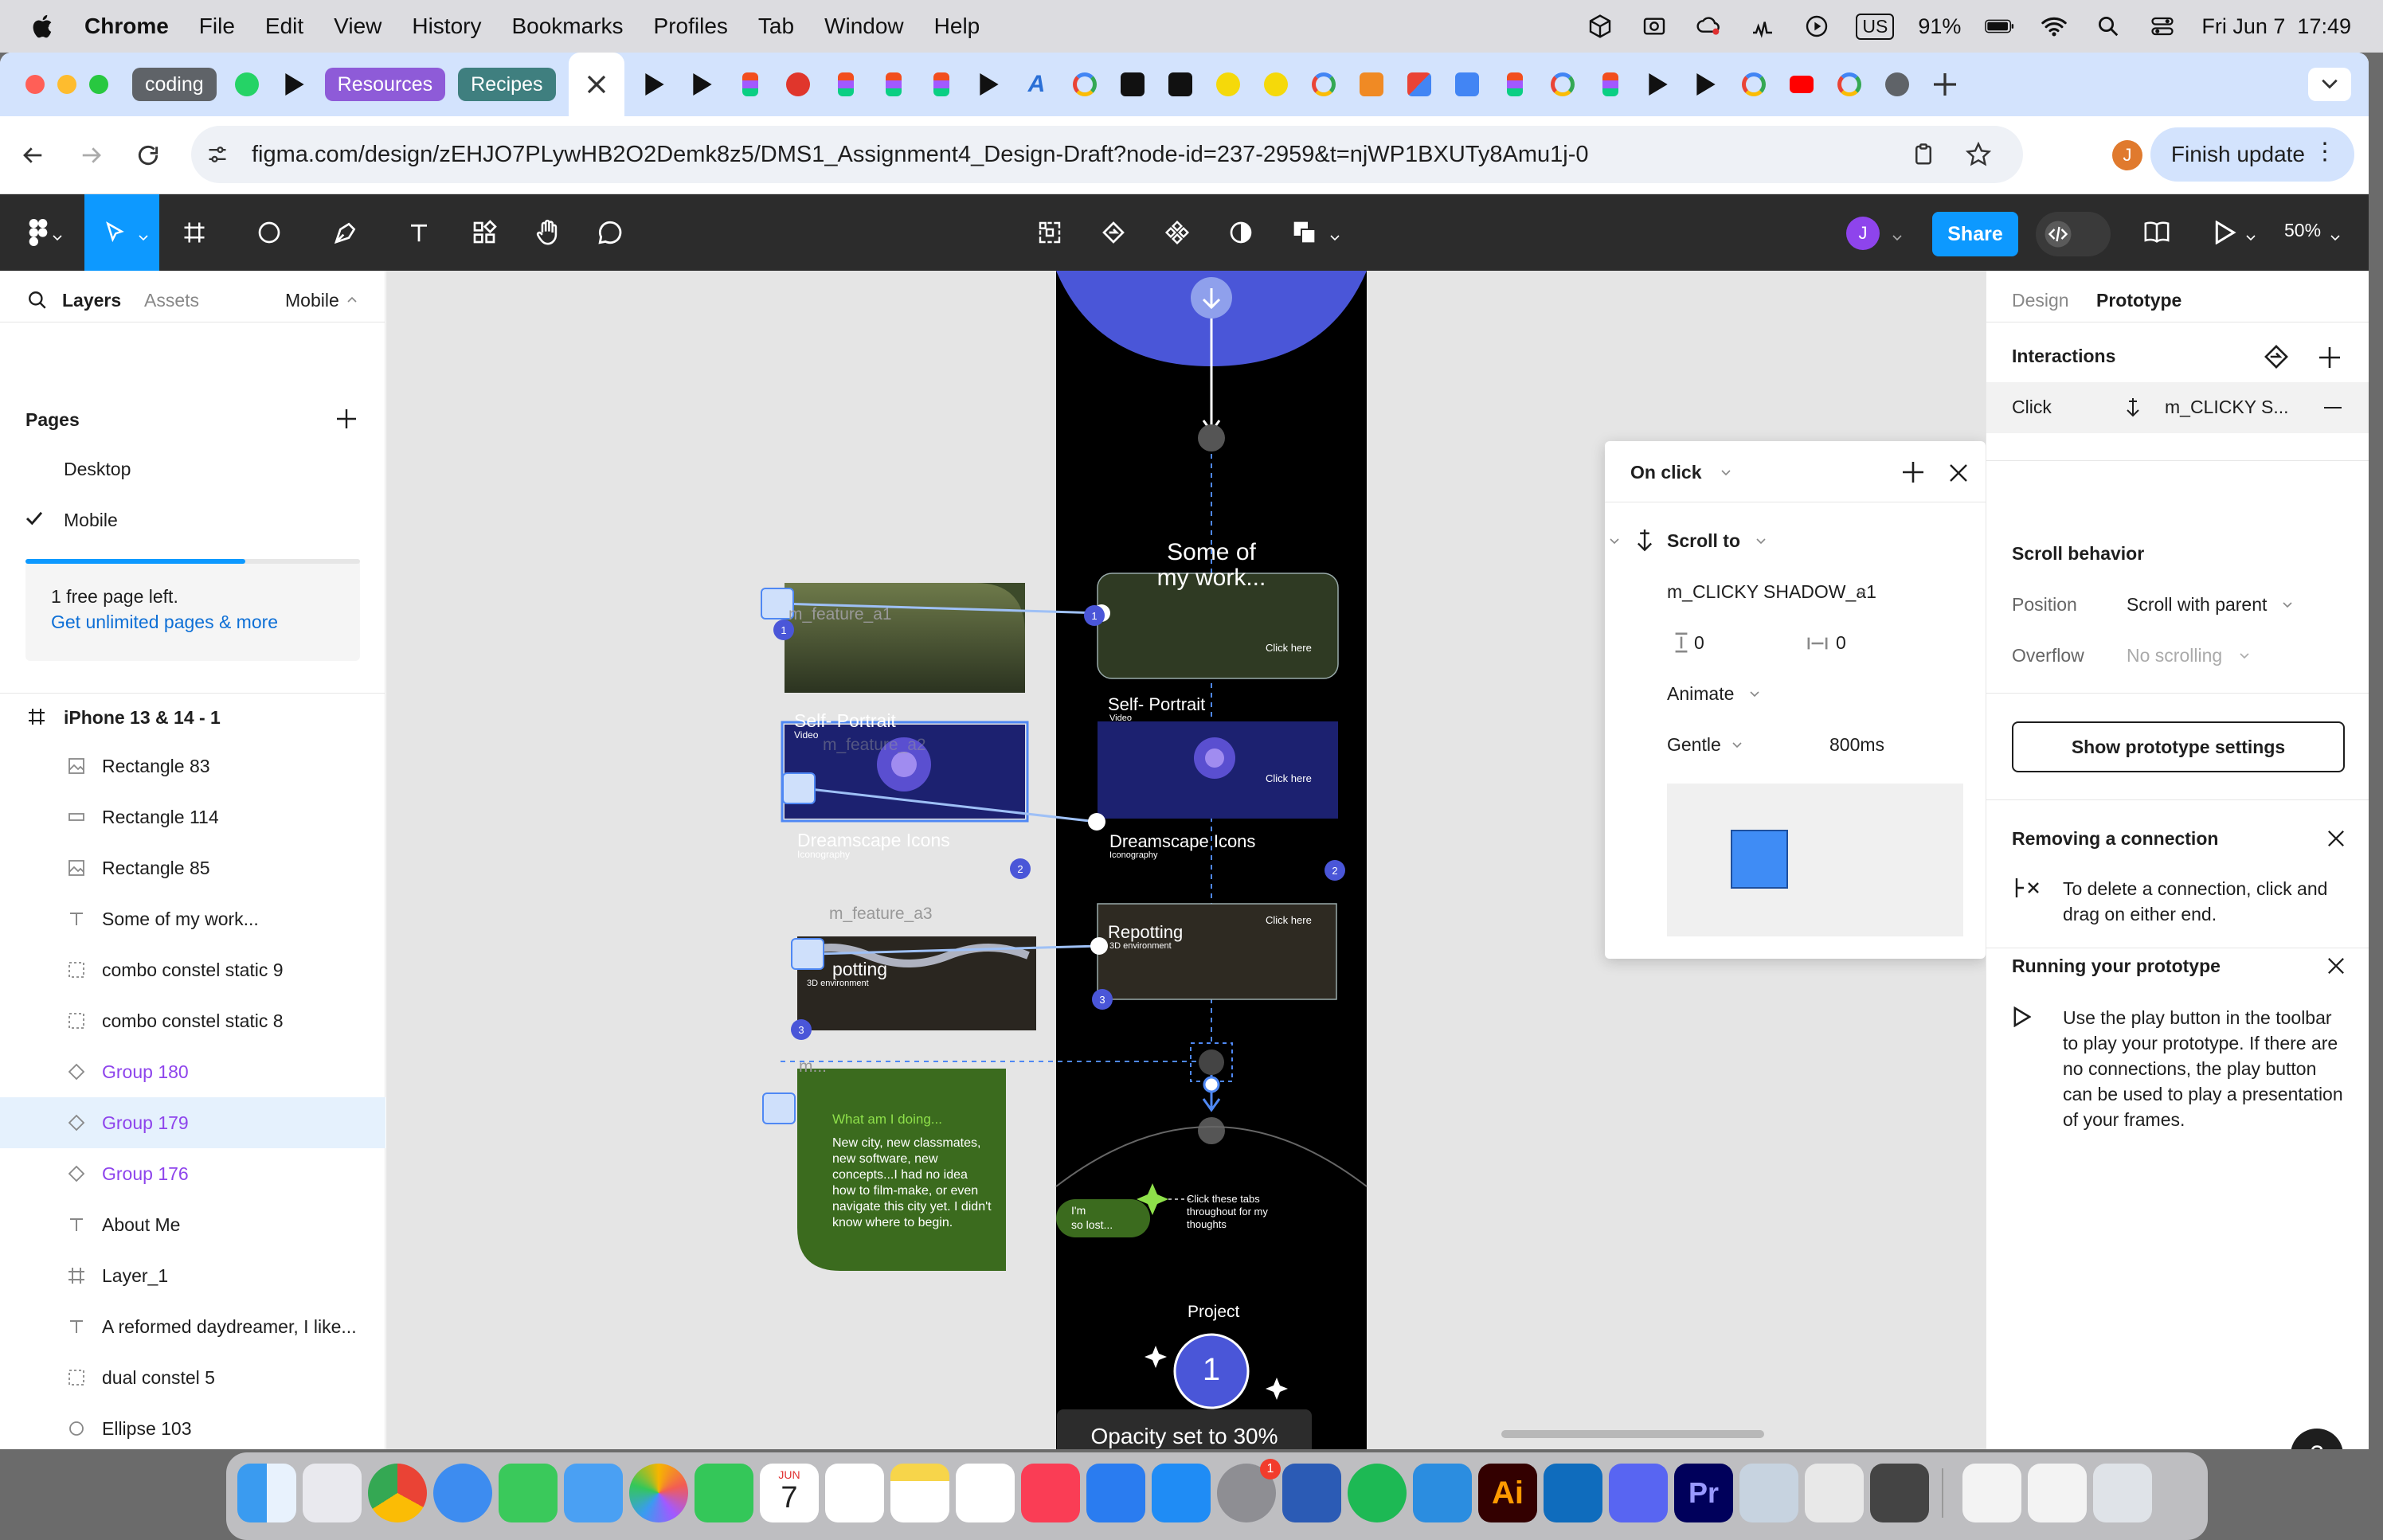 The height and width of the screenshot is (1540, 2383). I want to click on battery-icon, so click(2000, 26).